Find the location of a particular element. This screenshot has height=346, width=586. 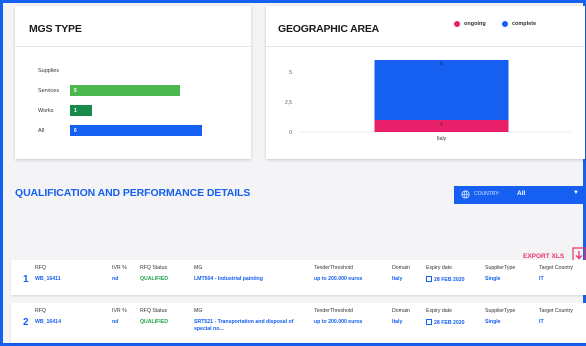

bar-label-services: Services is located at coordinates (49, 91).